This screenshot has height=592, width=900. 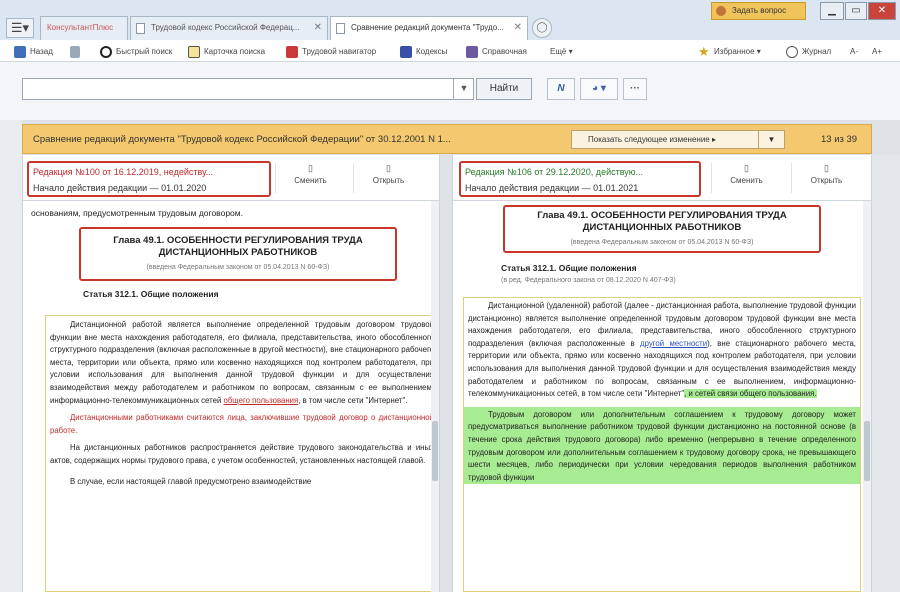 I want to click on ask-question-button: Задать вопрос, so click(x=758, y=11).